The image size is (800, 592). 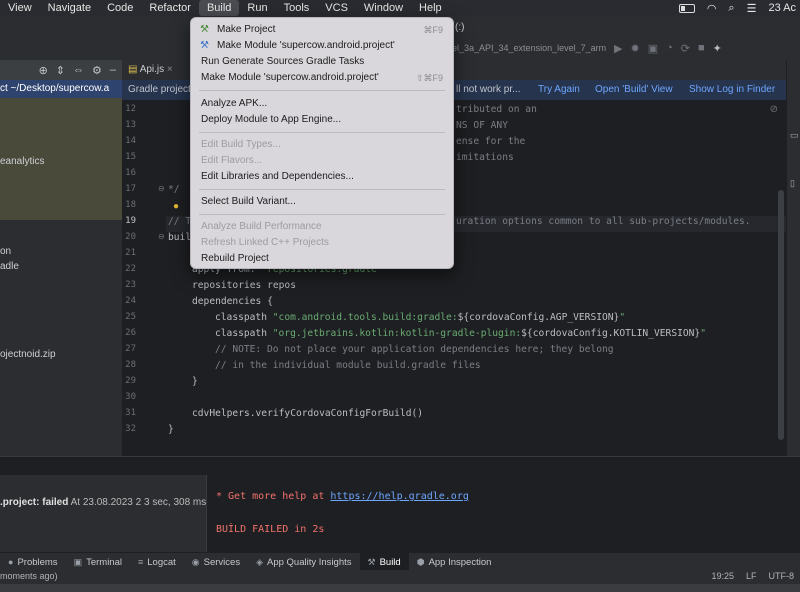 I want to click on device-manager-icon: ✦, so click(x=717, y=48).